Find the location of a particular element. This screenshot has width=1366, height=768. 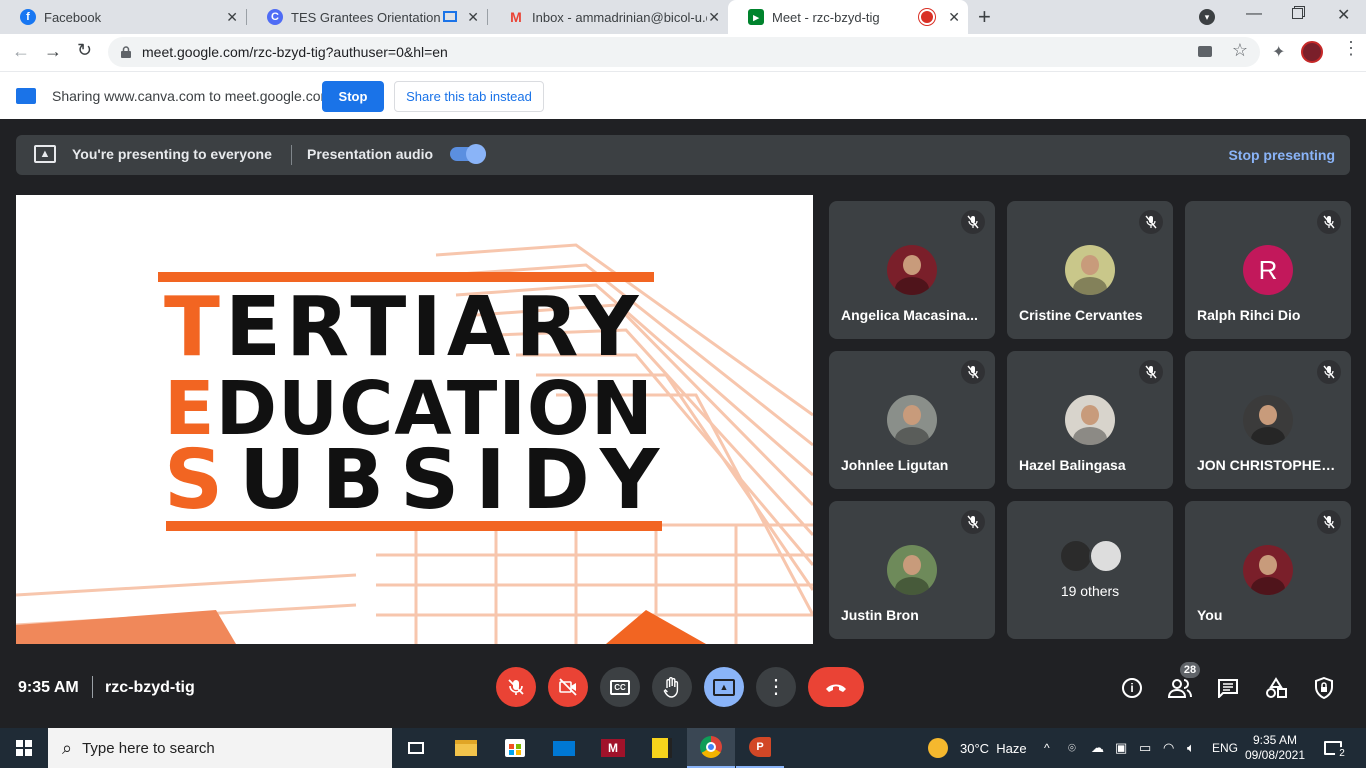

weather-widget: 30°C Haze is located at coordinates (977, 748).